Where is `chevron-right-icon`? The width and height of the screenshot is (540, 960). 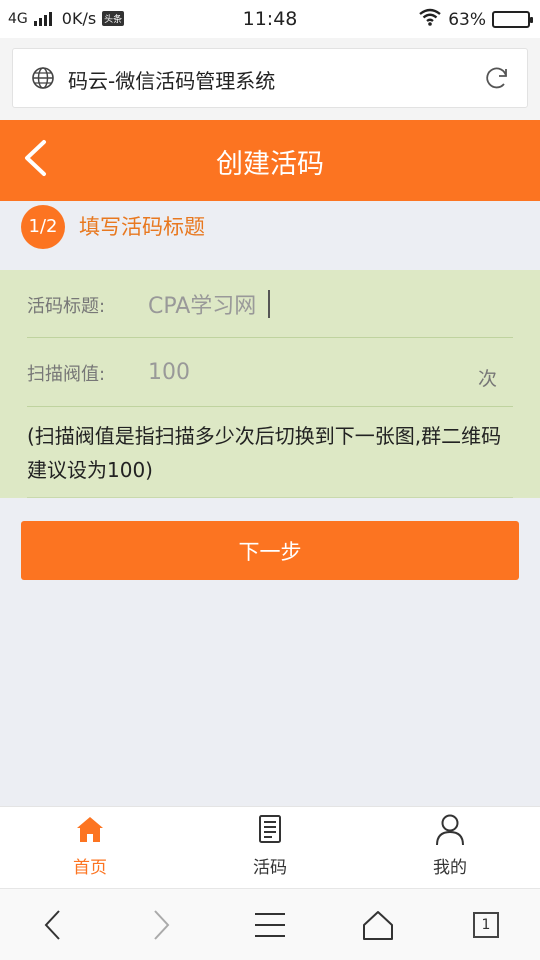
chevron-right-icon is located at coordinates (162, 925).